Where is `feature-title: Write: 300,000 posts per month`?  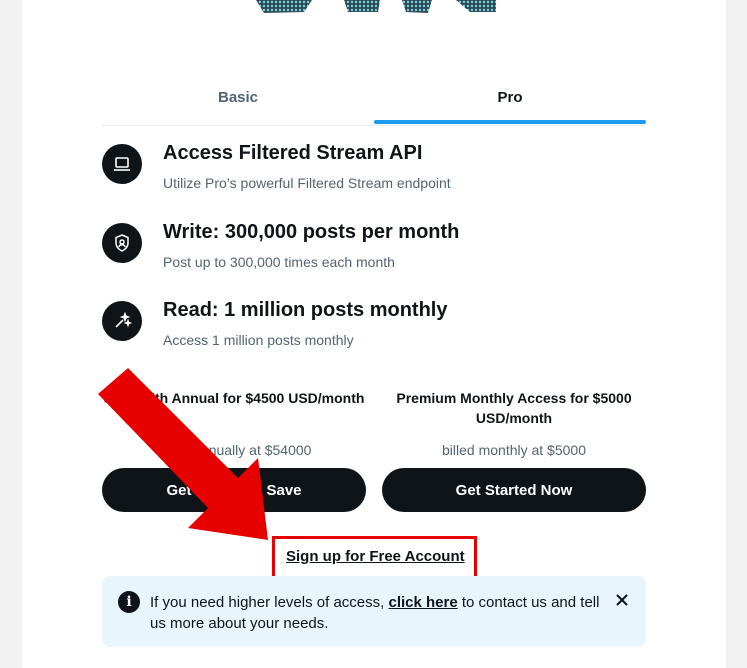 feature-title: Write: 300,000 posts per month is located at coordinates (311, 232).